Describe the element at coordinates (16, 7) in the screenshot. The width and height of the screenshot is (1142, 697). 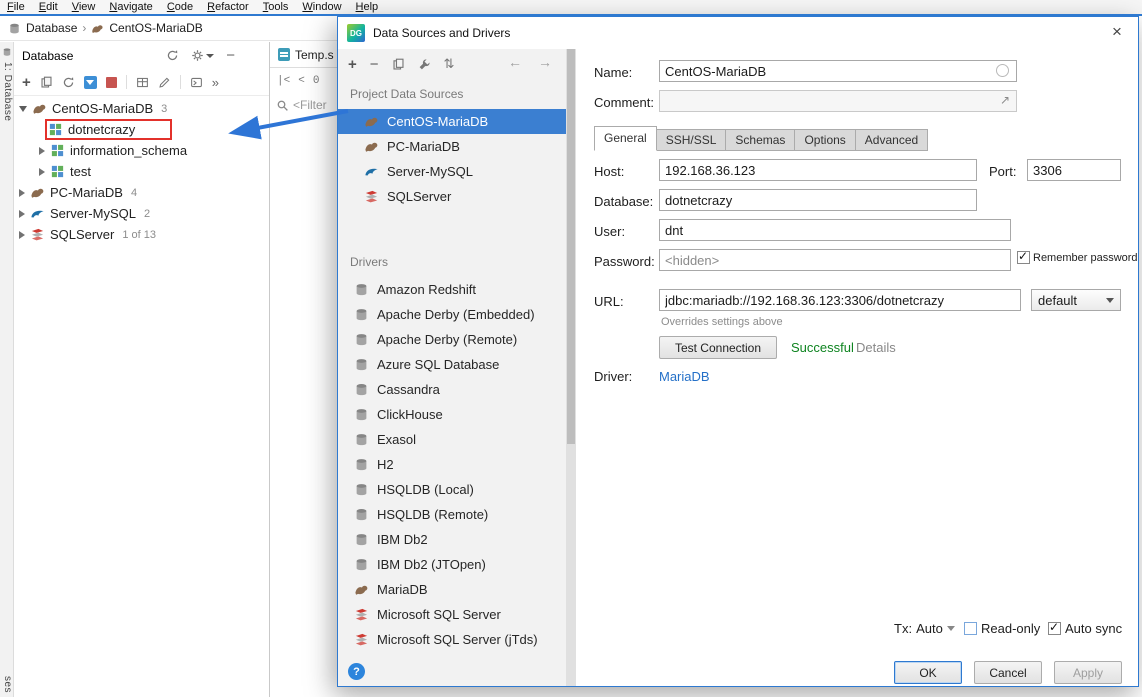
I see `menu-file: File` at that location.